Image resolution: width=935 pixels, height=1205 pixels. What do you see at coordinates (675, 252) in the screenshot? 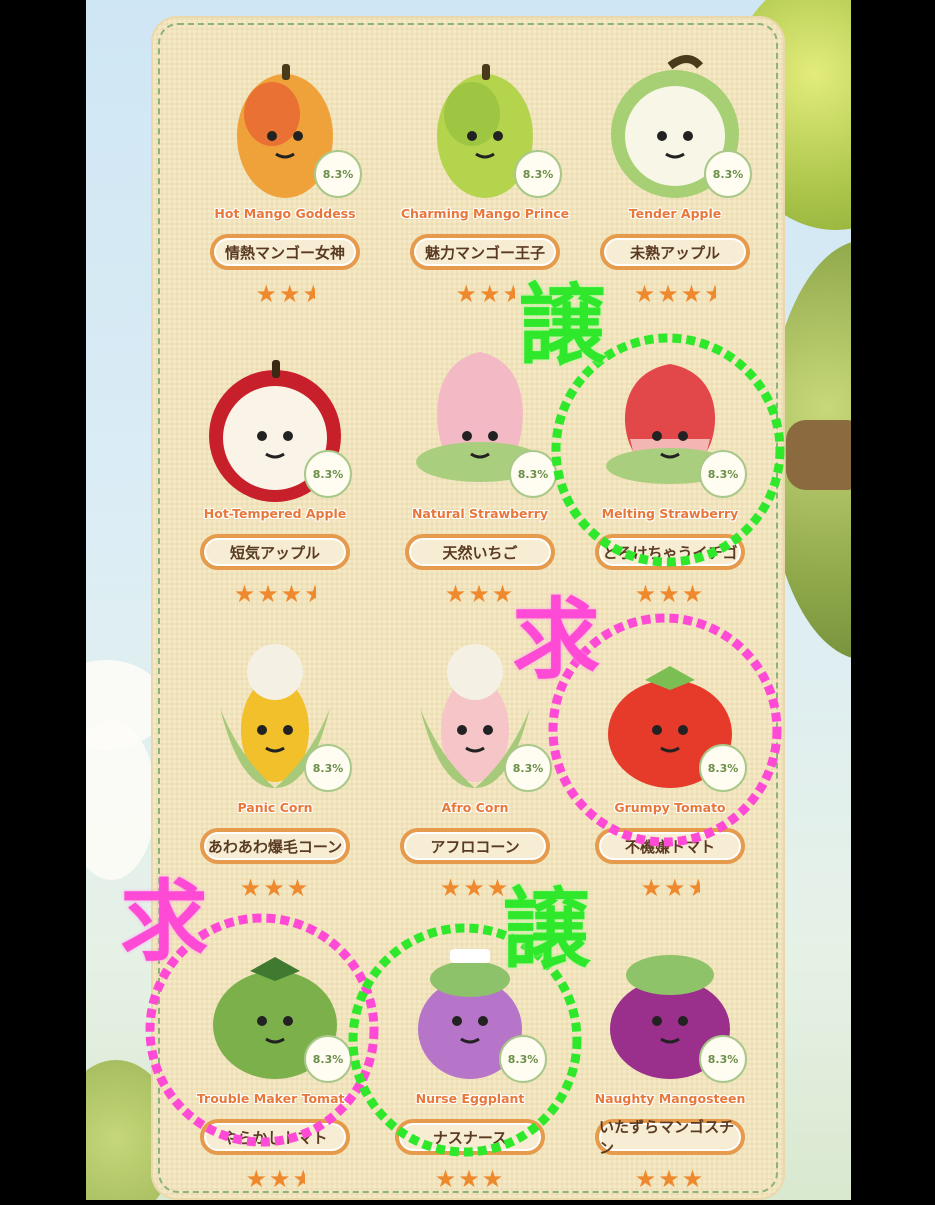
I see `item-name-jp: 未熟アップル` at bounding box center [675, 252].